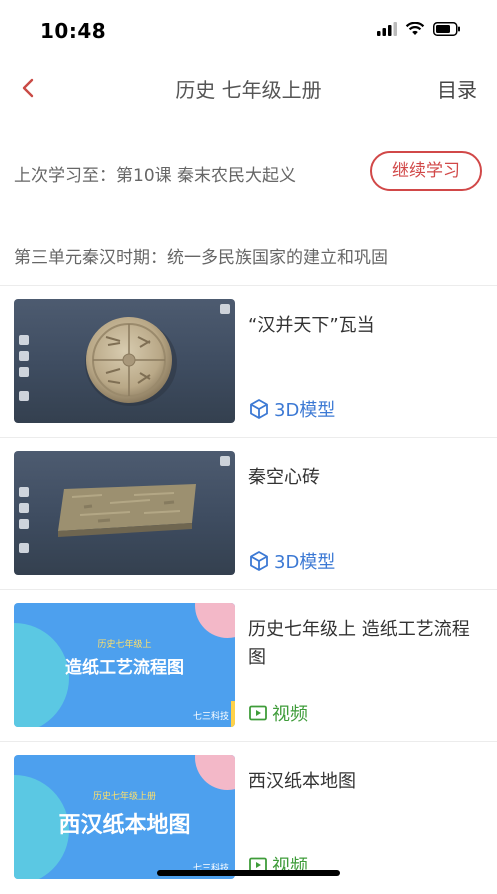 This screenshot has height=894, width=497. Describe the element at coordinates (415, 28) in the screenshot. I see `wifi-icon` at that location.